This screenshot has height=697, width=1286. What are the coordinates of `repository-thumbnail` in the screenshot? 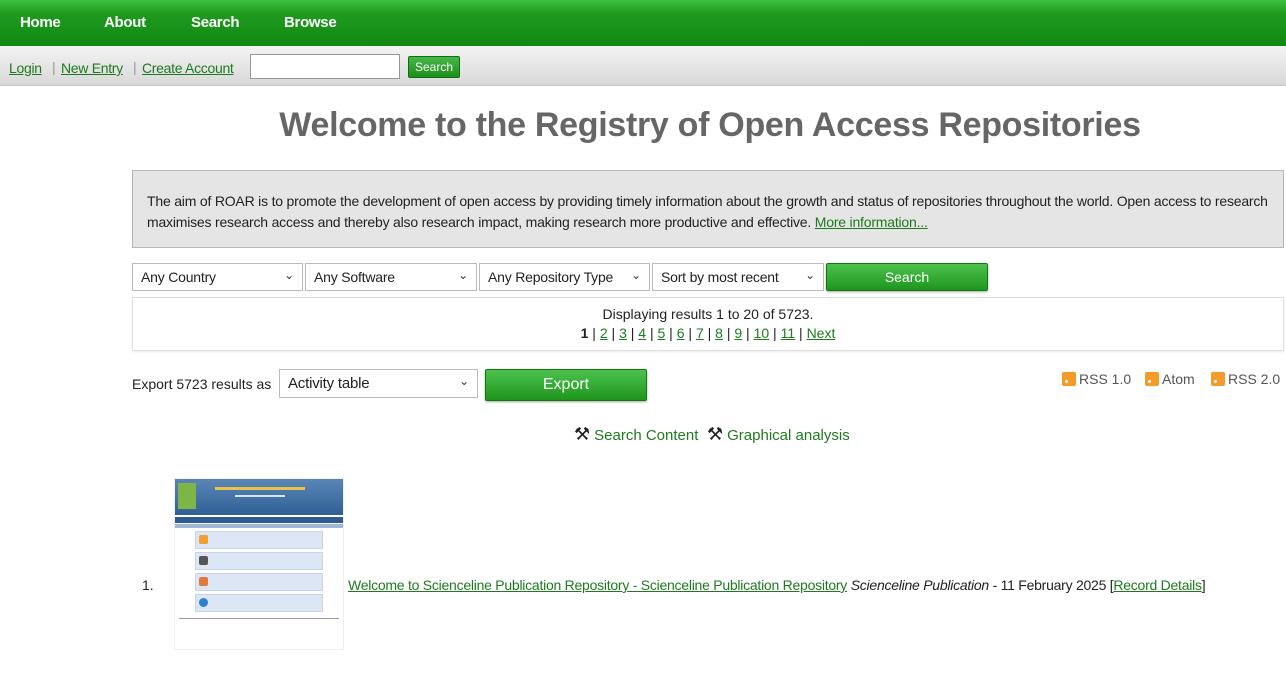 It's located at (259, 564).